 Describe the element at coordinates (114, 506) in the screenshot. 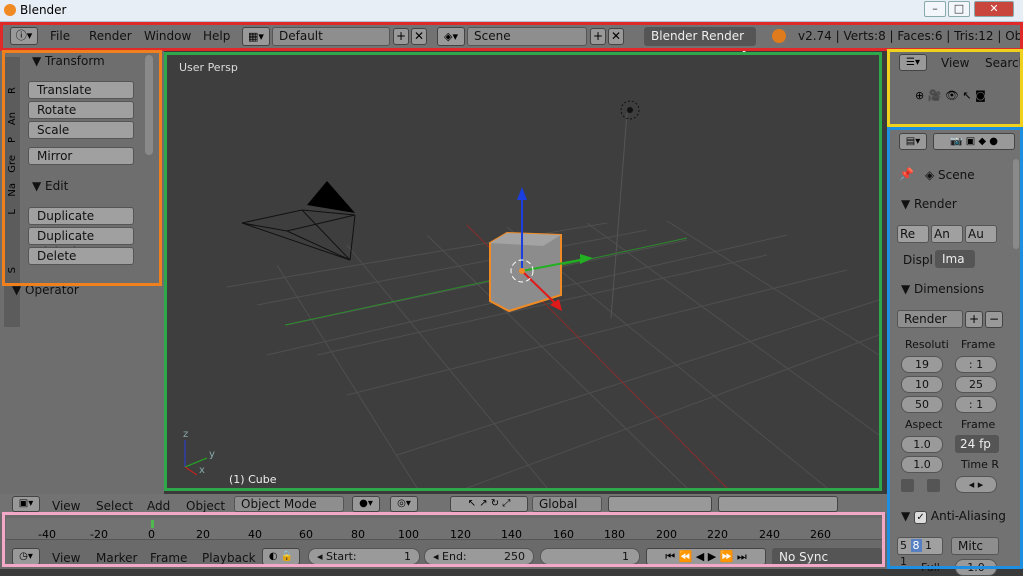

I see `menu-select: Select` at that location.